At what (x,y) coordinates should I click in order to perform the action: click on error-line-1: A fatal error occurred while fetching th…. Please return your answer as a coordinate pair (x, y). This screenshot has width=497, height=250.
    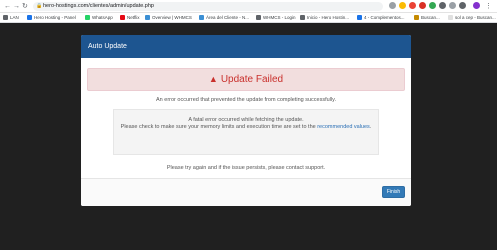
    Looking at the image, I should click on (246, 120).